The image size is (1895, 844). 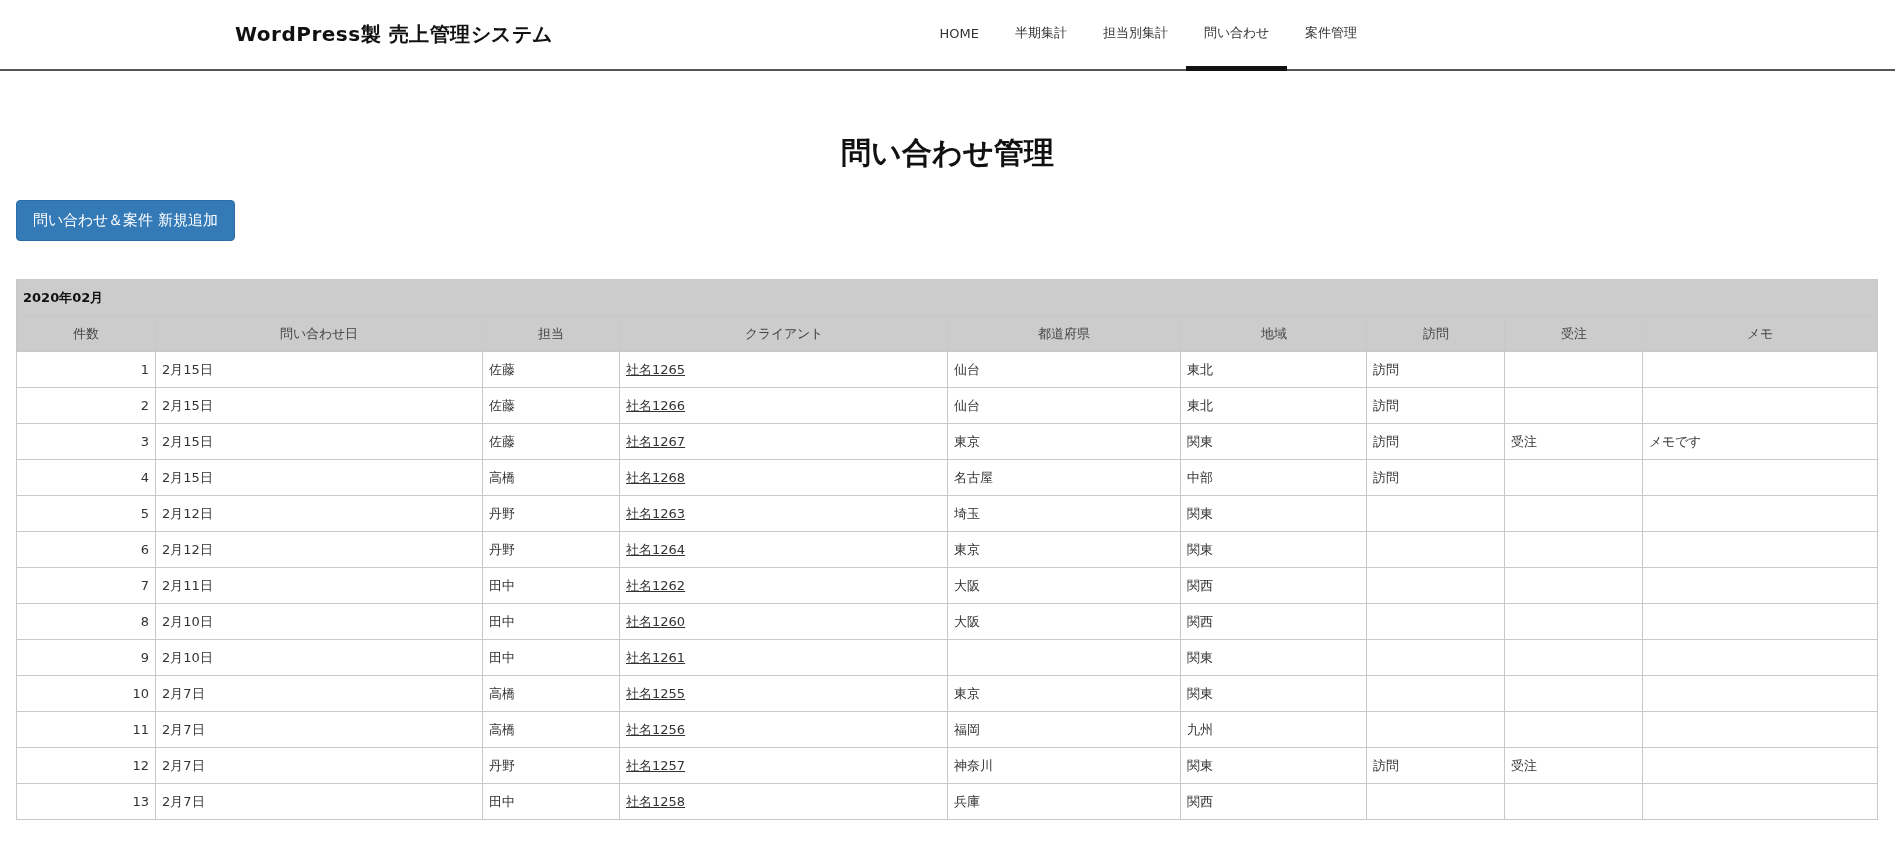 What do you see at coordinates (656, 369) in the screenshot?
I see `client-link: 社名1265` at bounding box center [656, 369].